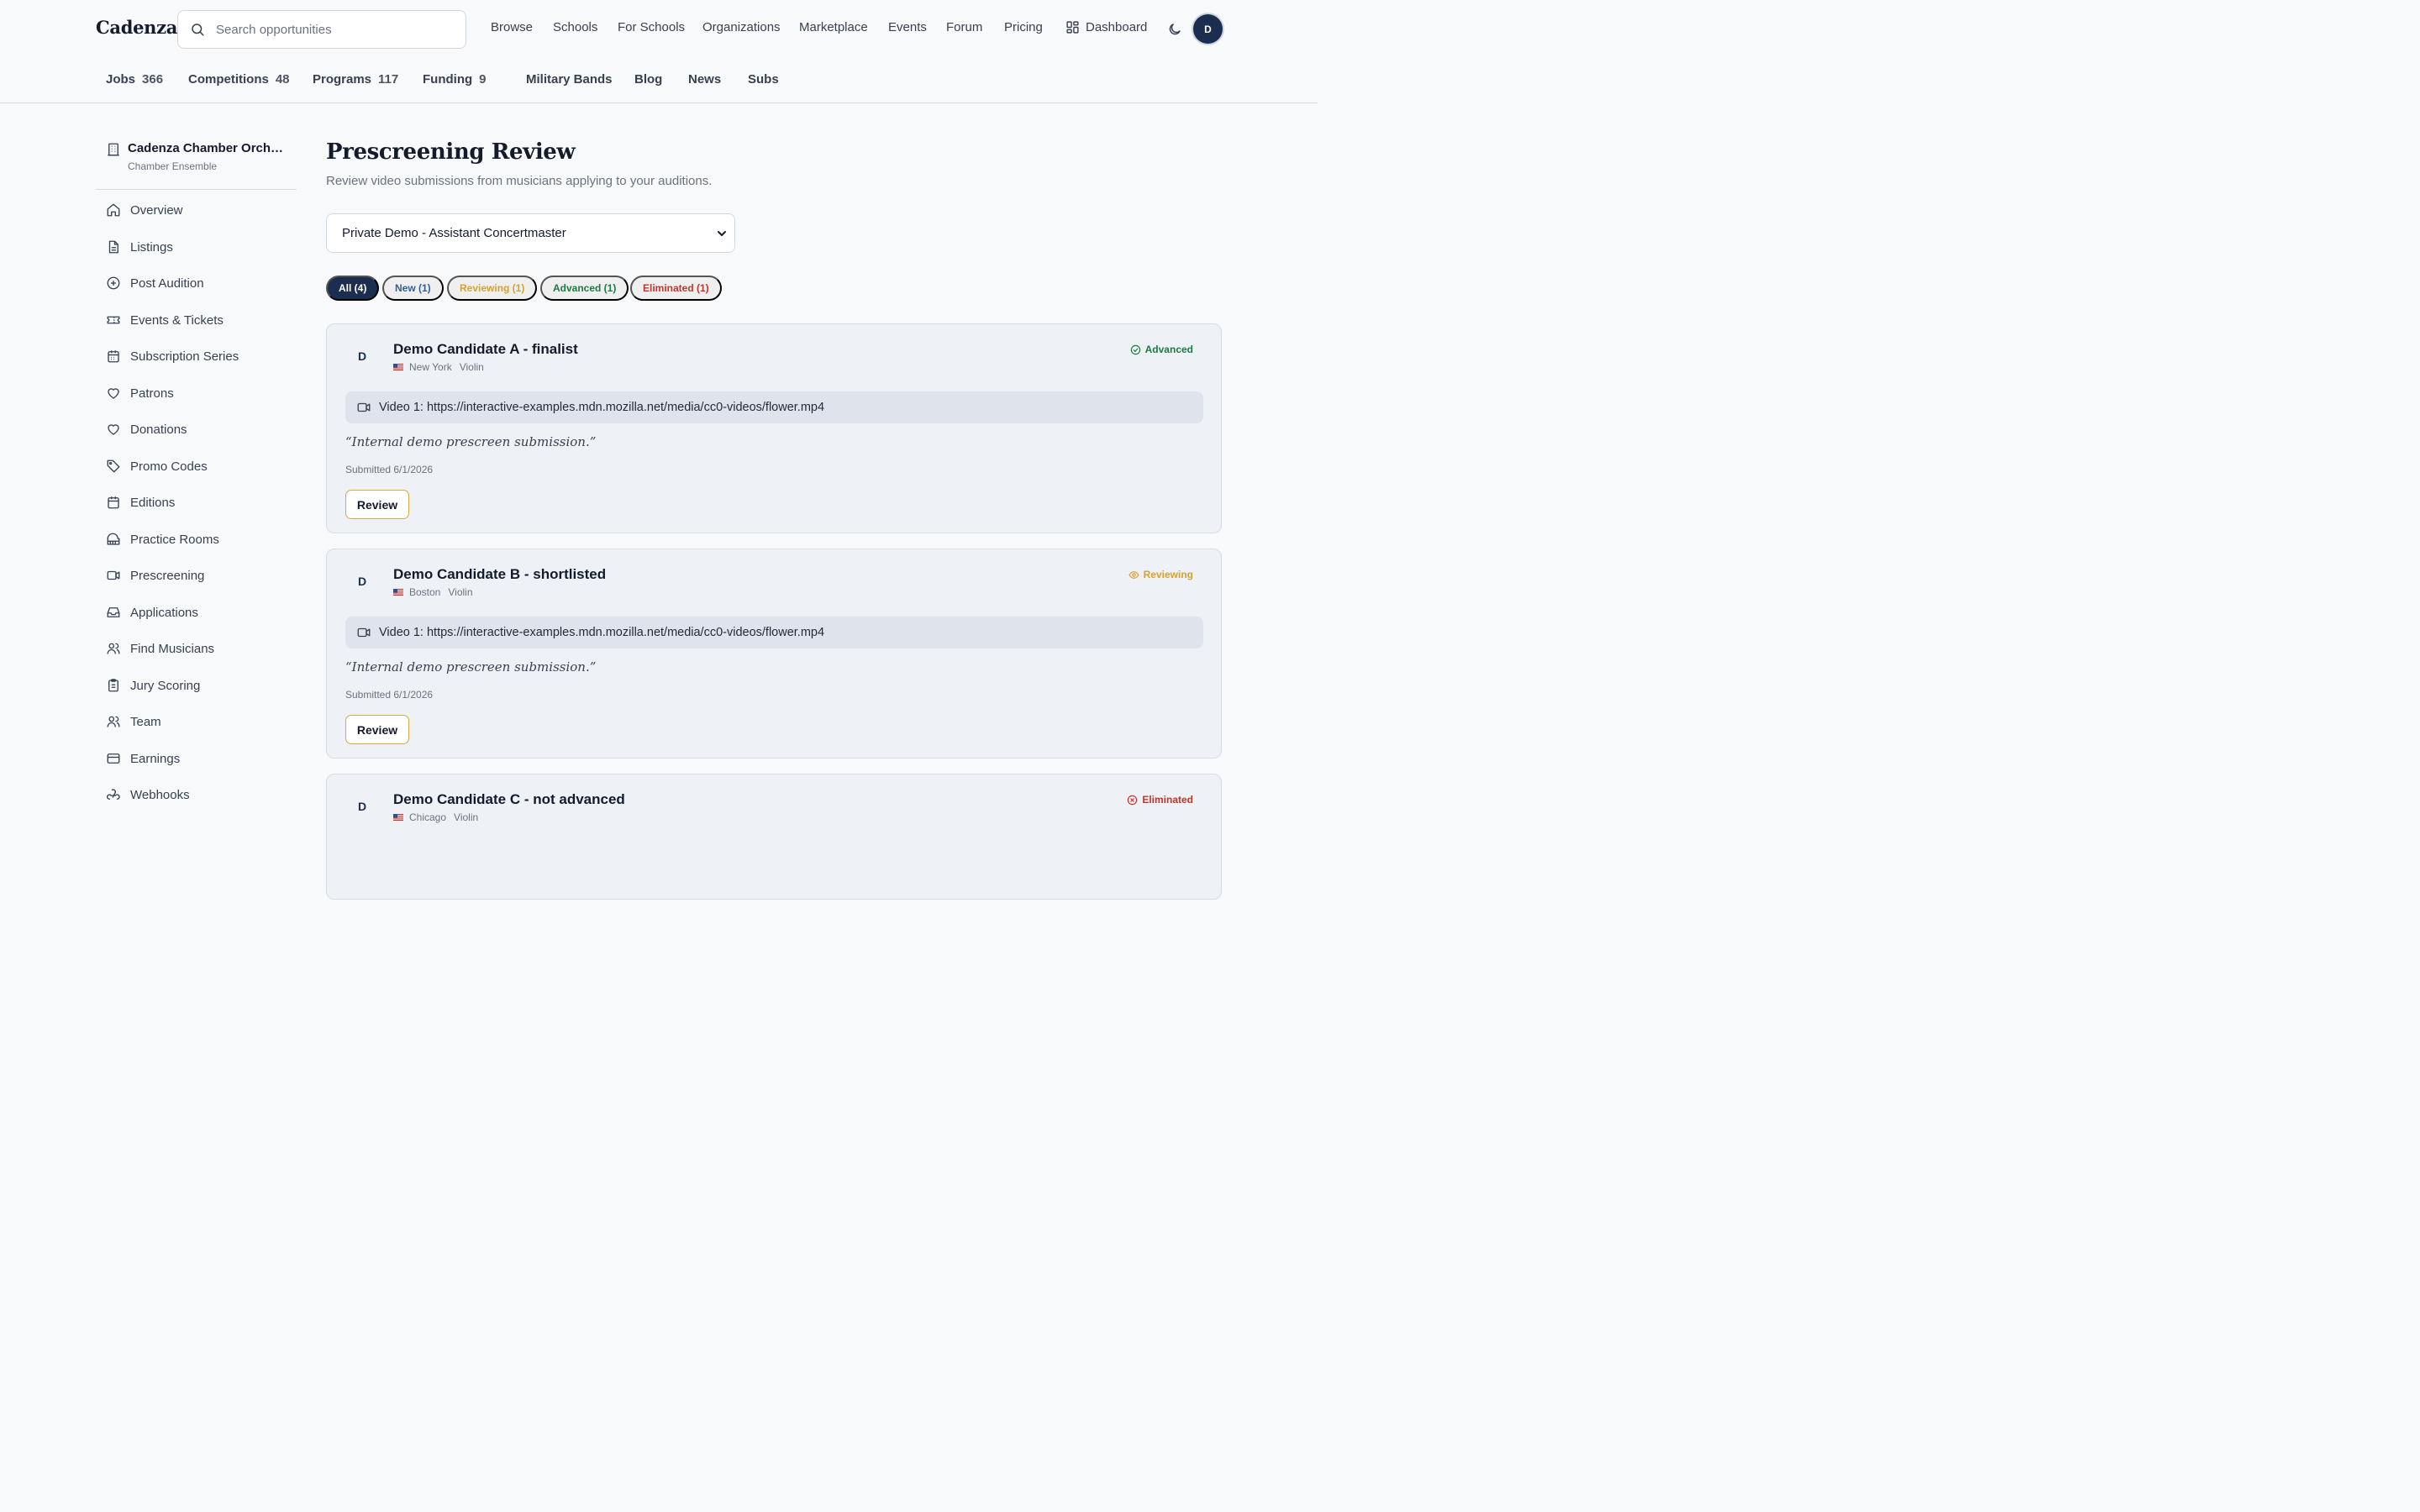 The width and height of the screenshot is (2420, 1512). Describe the element at coordinates (676, 288) in the screenshot. I see `filter-eliminated: Eliminated (1)` at that location.